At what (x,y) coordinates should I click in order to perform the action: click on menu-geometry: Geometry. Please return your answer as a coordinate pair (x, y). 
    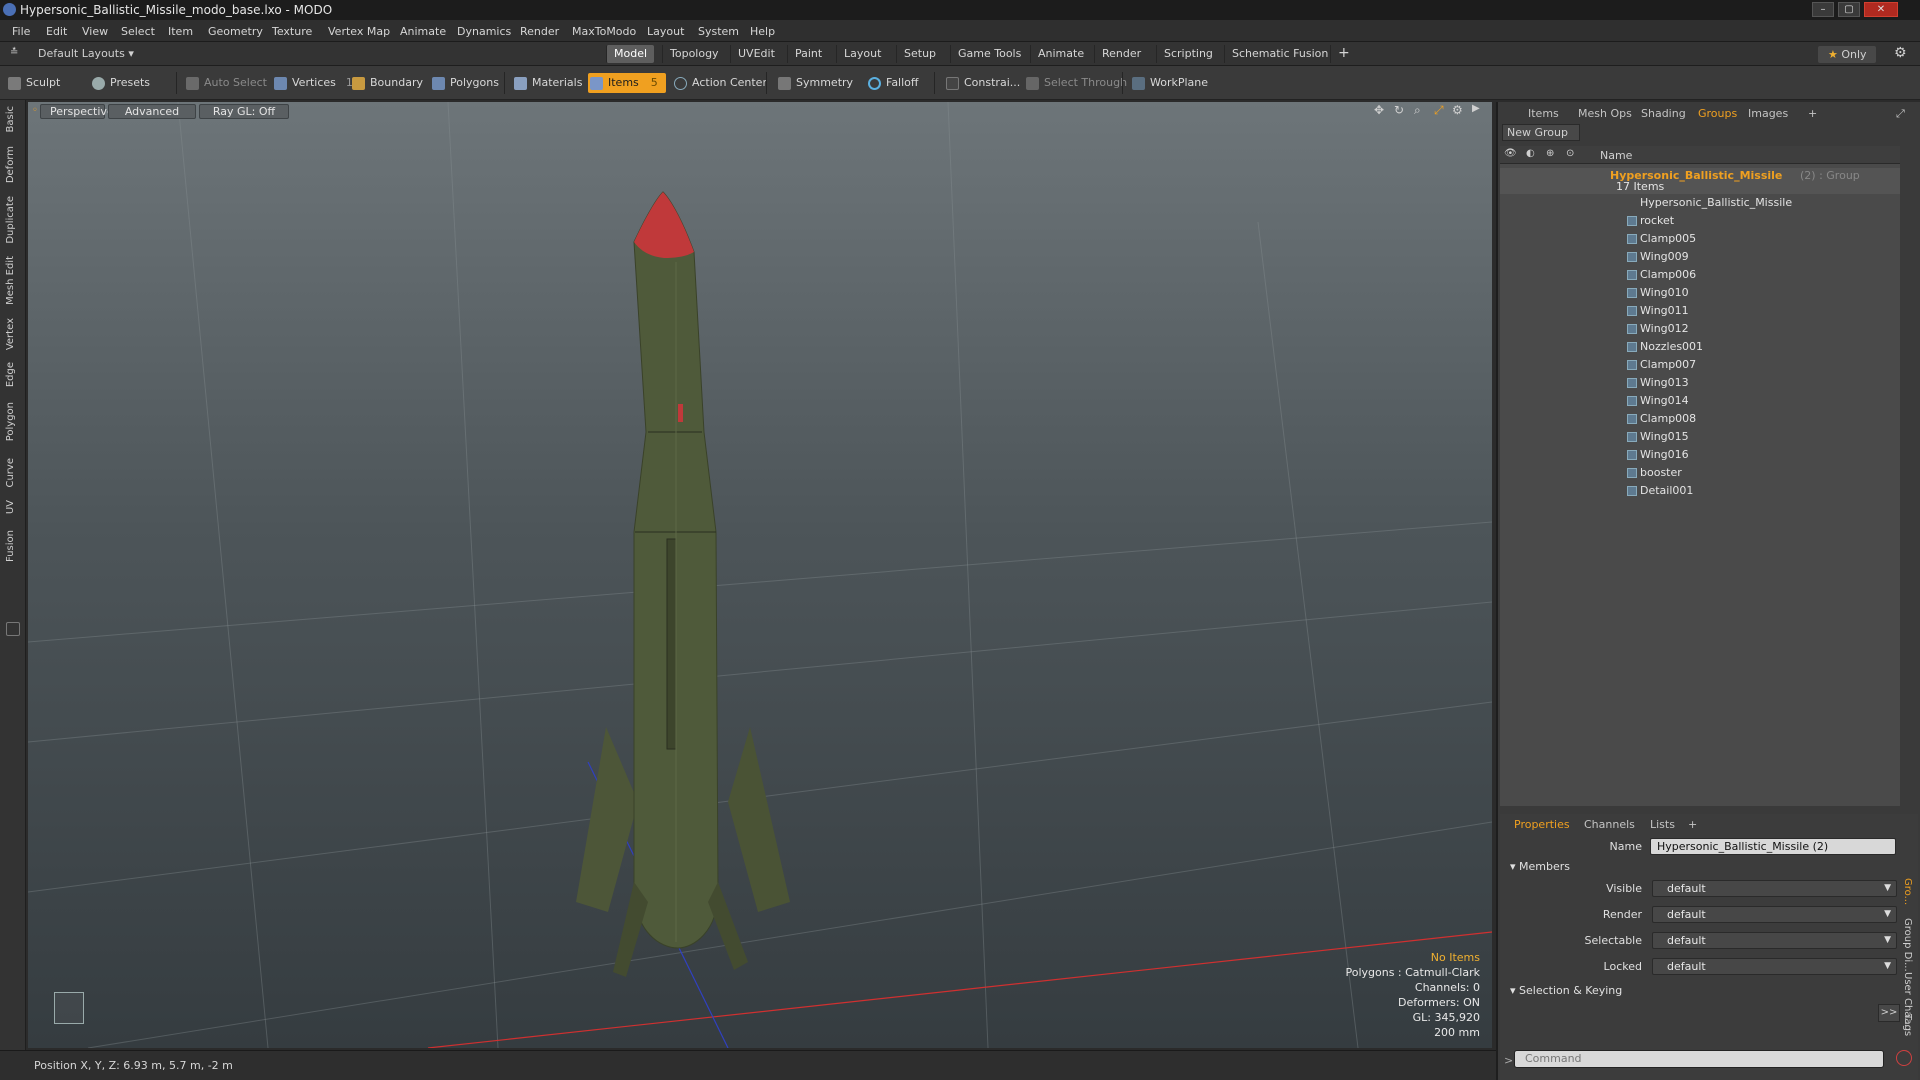
    Looking at the image, I should click on (235, 31).